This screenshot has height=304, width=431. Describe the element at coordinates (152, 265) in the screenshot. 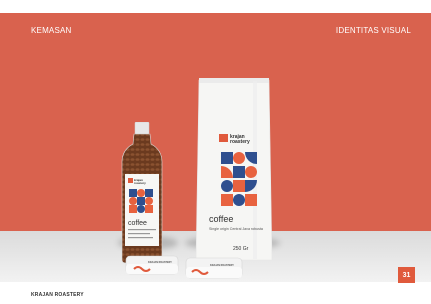

I see `coffee-jar-left: KRAJAN ROASTERY` at that location.